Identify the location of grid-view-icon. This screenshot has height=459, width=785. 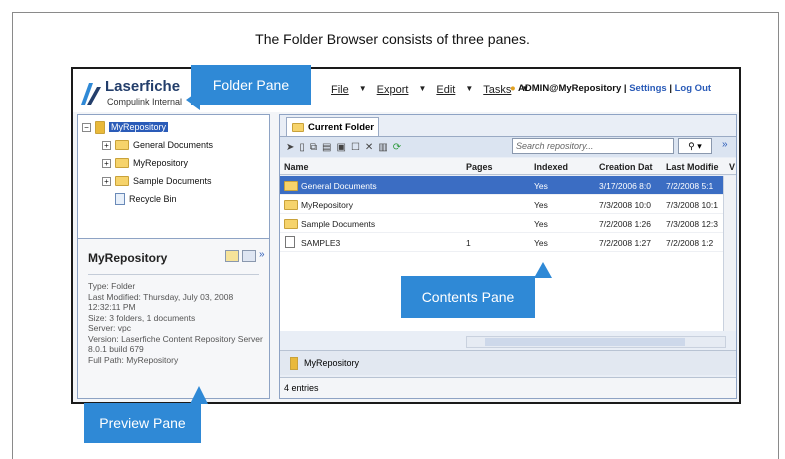
(249, 256).